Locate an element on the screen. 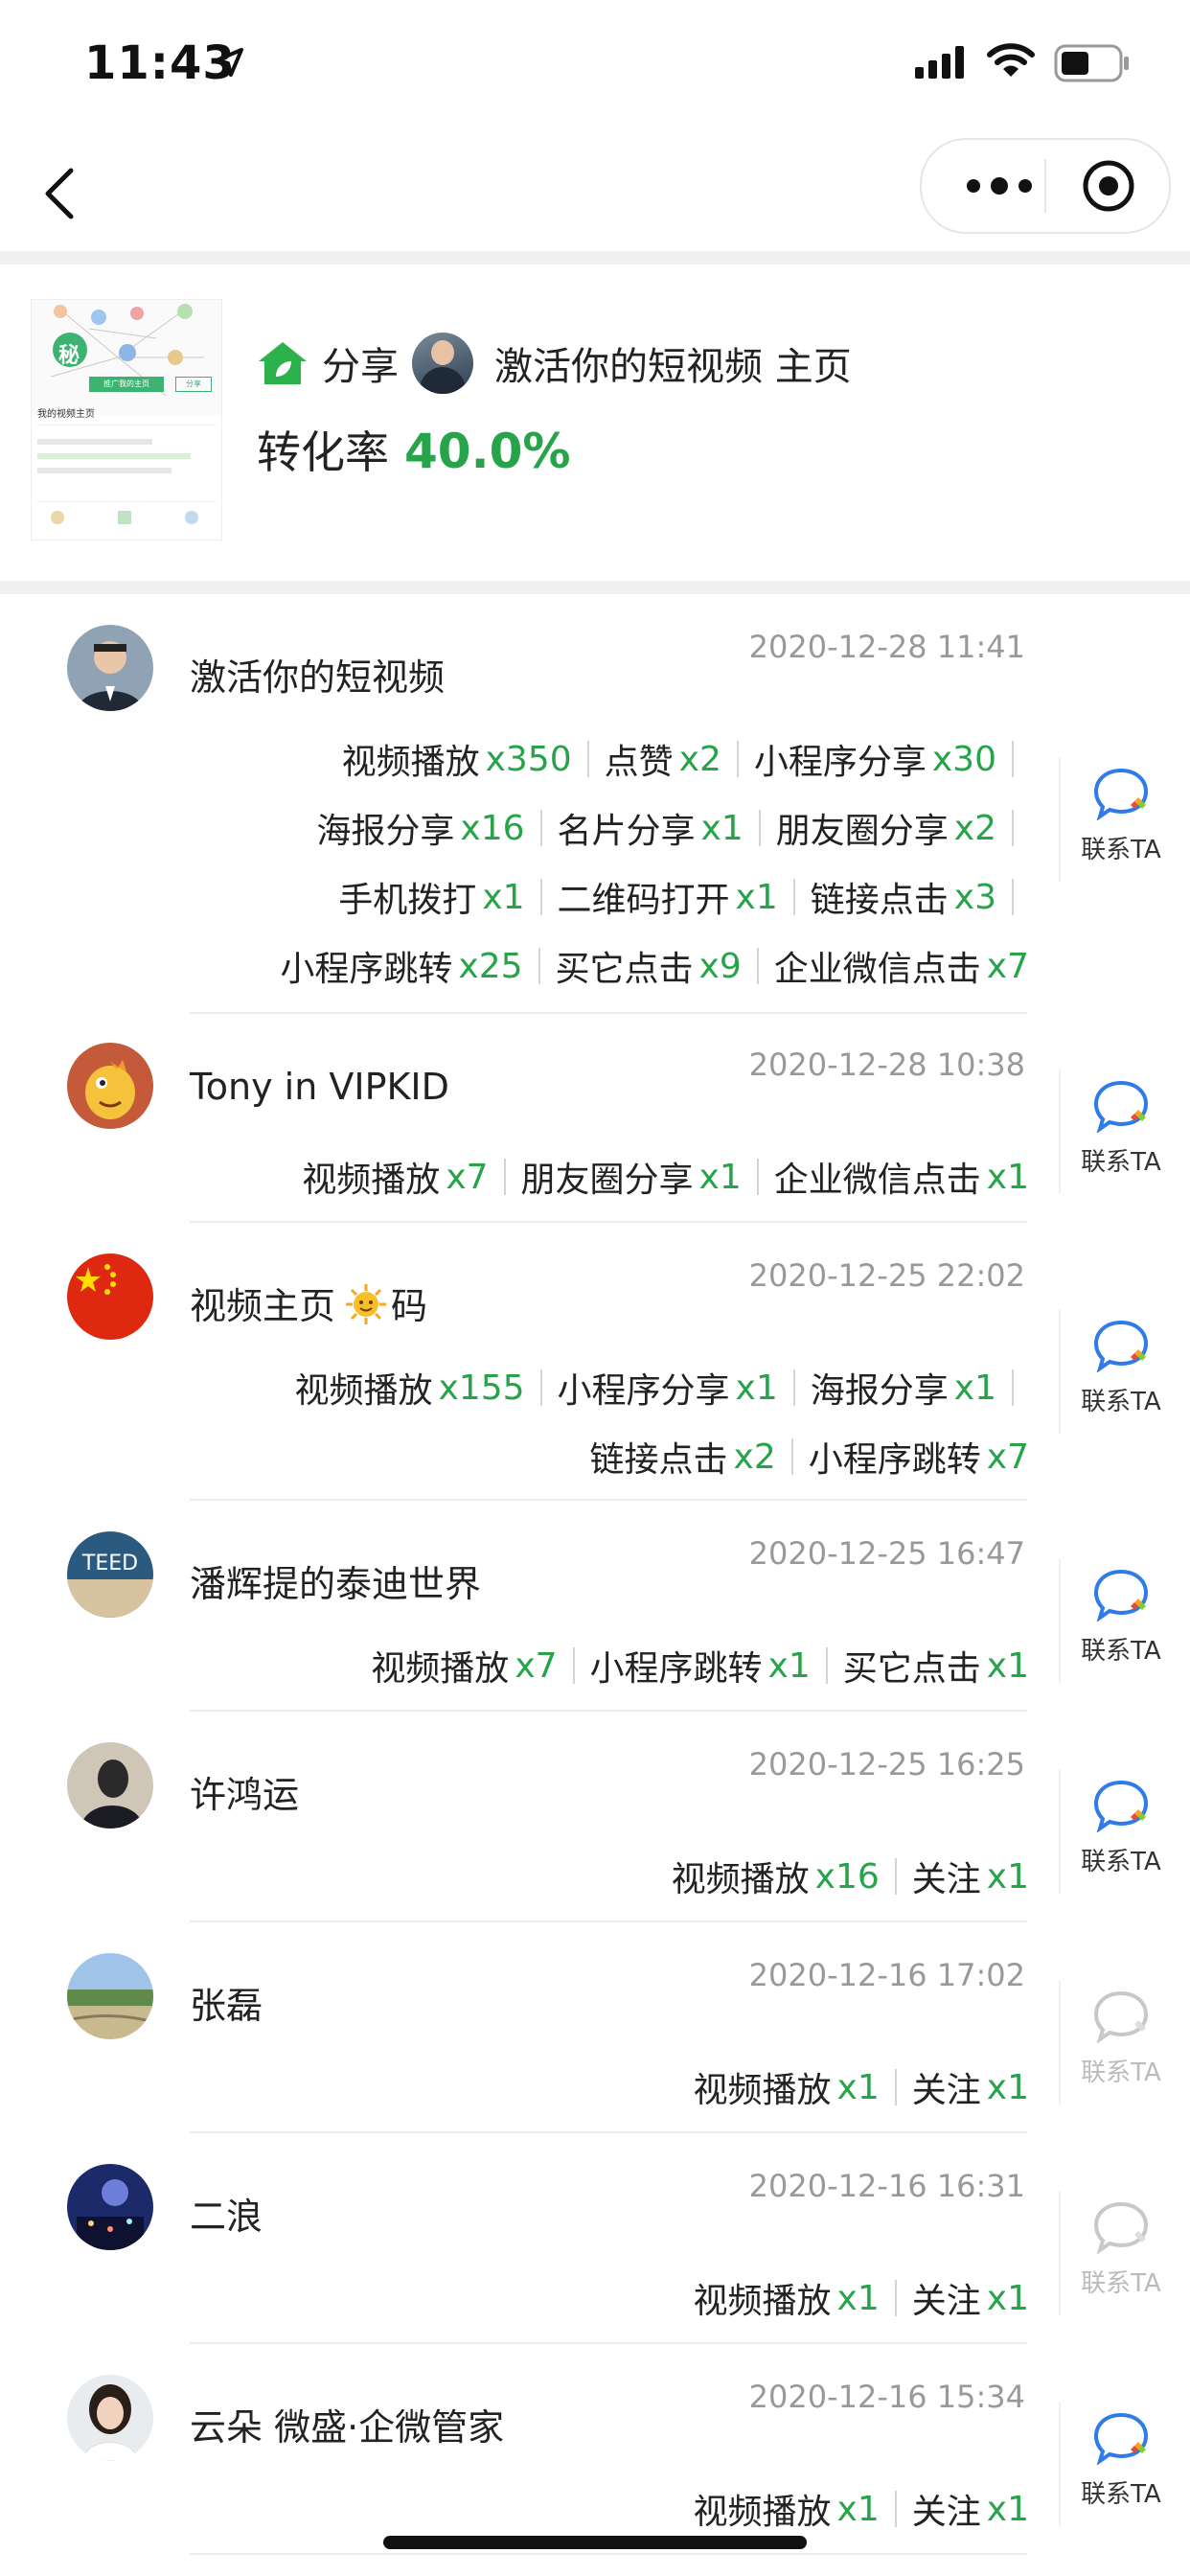 The image size is (1190, 2576). stat-line: 视频播放 x7 小程序跳转 x1 买它点击 x1 is located at coordinates (598, 1665).